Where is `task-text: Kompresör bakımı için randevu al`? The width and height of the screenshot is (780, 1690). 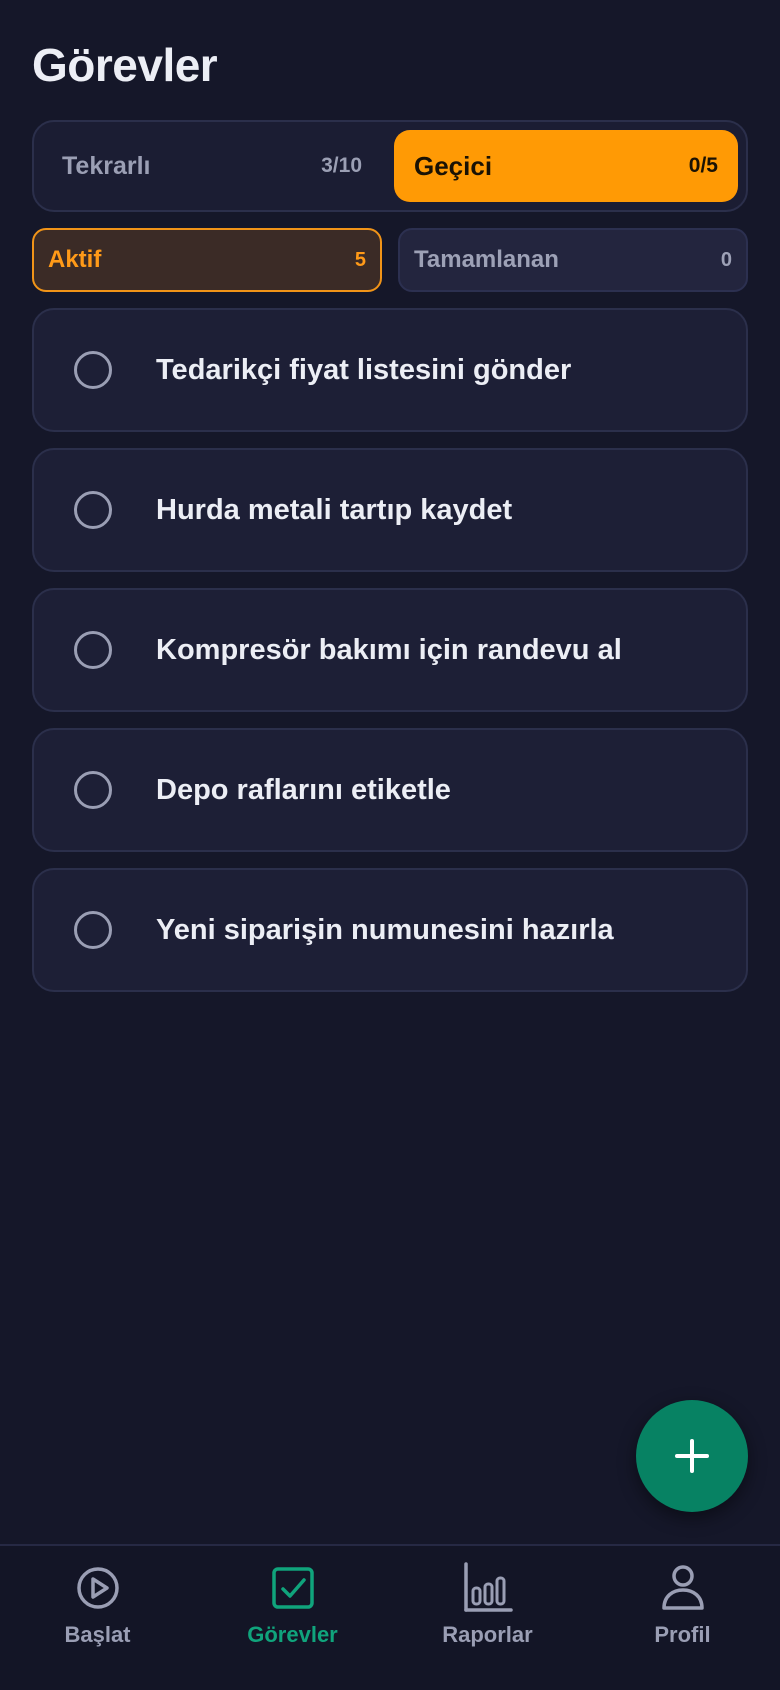
task-text: Kompresör bakımı için randevu al is located at coordinates (389, 649).